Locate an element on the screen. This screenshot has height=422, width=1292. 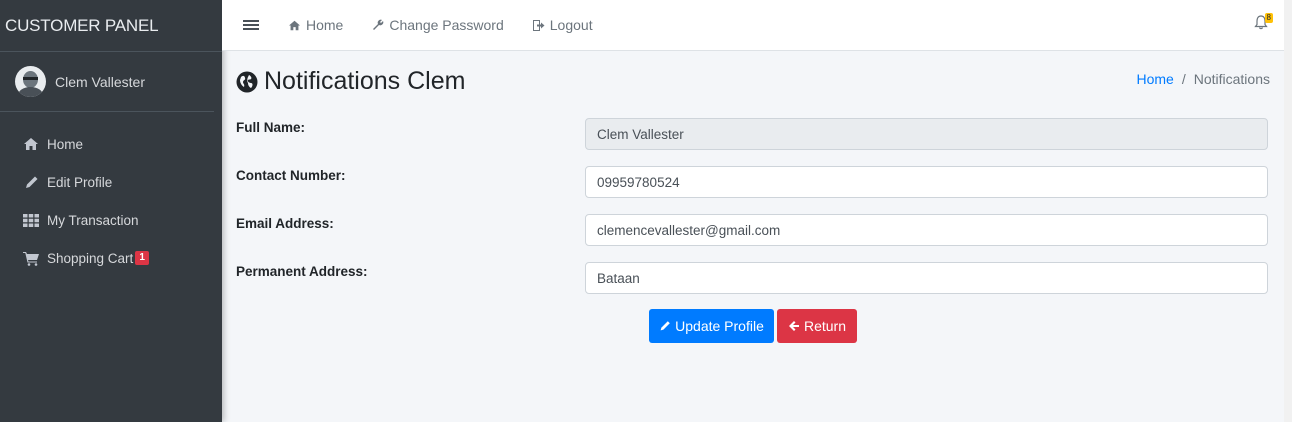
breadcrumb-home-link: Home is located at coordinates (1154, 79).